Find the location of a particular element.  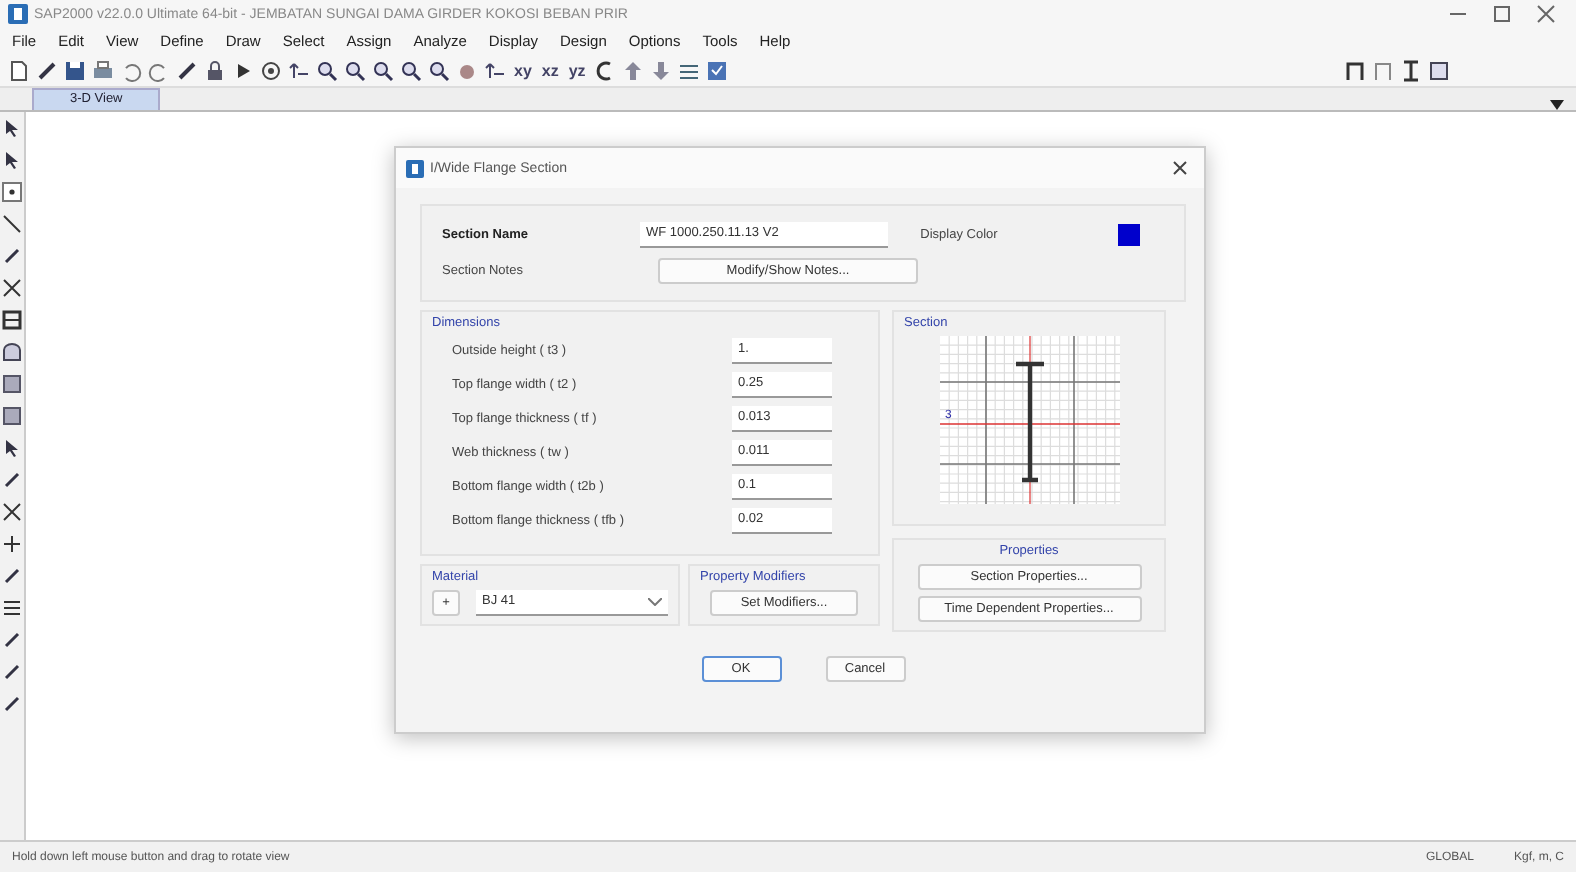

view-plane-button: xz is located at coordinates (550, 70).